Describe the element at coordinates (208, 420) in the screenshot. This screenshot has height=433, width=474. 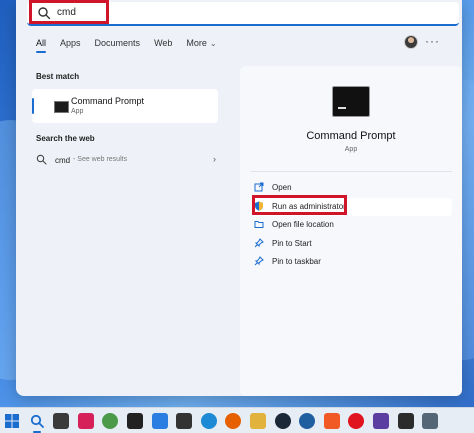
I see `edge-icon` at that location.